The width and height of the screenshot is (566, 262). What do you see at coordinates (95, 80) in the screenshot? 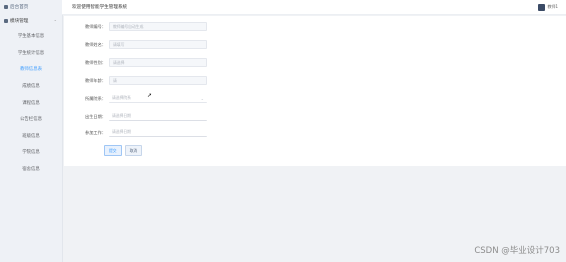
I see `field-label: 教师年龄：` at bounding box center [95, 80].